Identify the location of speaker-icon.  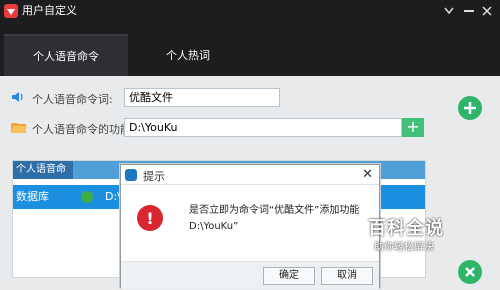
(18, 97).